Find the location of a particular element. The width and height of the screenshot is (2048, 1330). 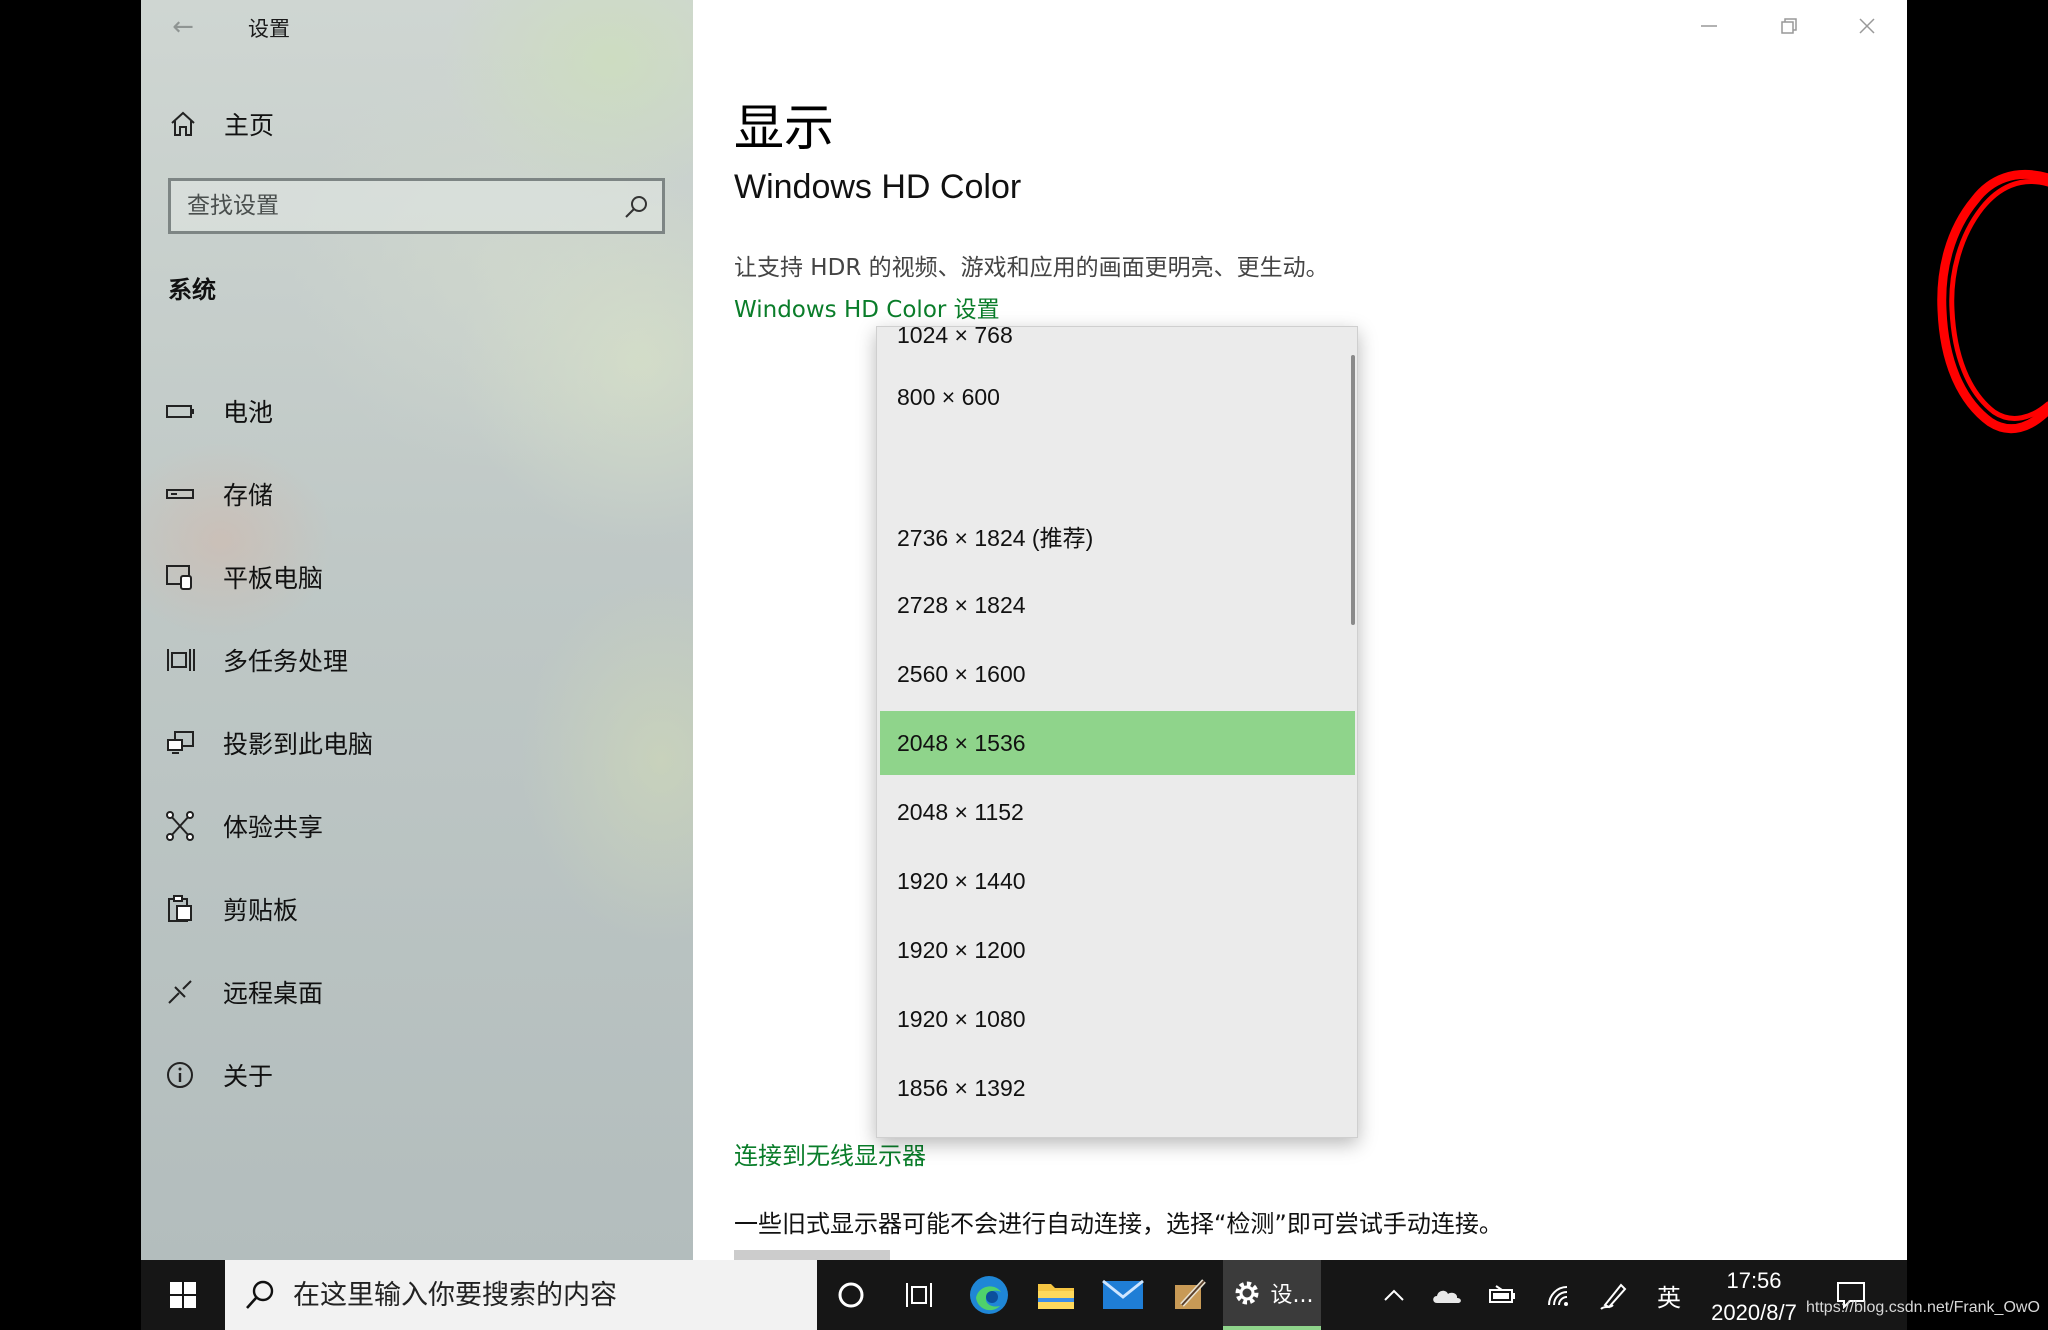

detect-note: 一些旧式显示器可能不会进行自动连接，选择“检测”即可尝试手动连接。 is located at coordinates (1118, 1224).